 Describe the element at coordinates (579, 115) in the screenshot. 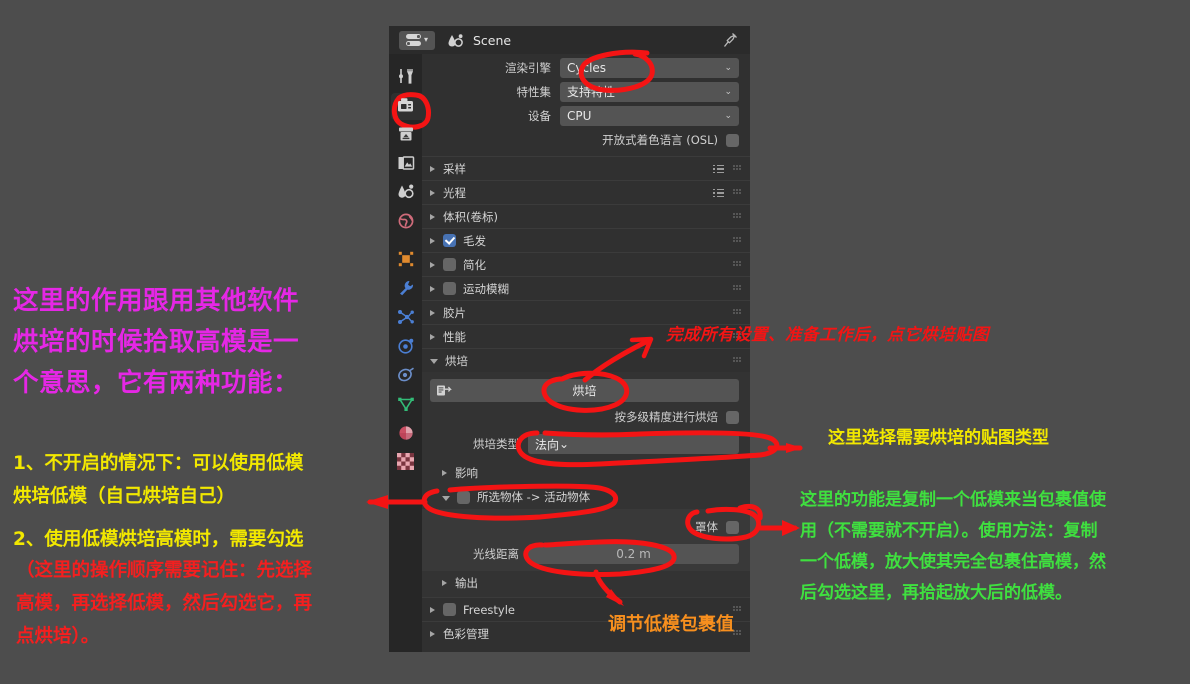

I see `device-value: CPU` at that location.